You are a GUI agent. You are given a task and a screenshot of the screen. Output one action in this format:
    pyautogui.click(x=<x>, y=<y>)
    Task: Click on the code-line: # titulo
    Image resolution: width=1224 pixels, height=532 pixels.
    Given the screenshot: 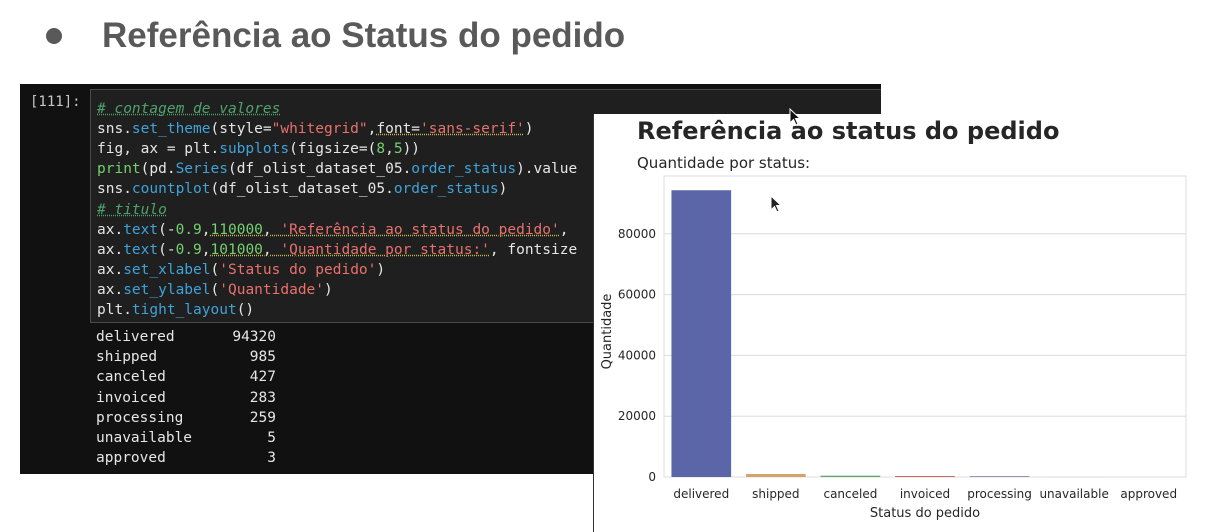 What is the action you would take?
    pyautogui.click(x=132, y=210)
    